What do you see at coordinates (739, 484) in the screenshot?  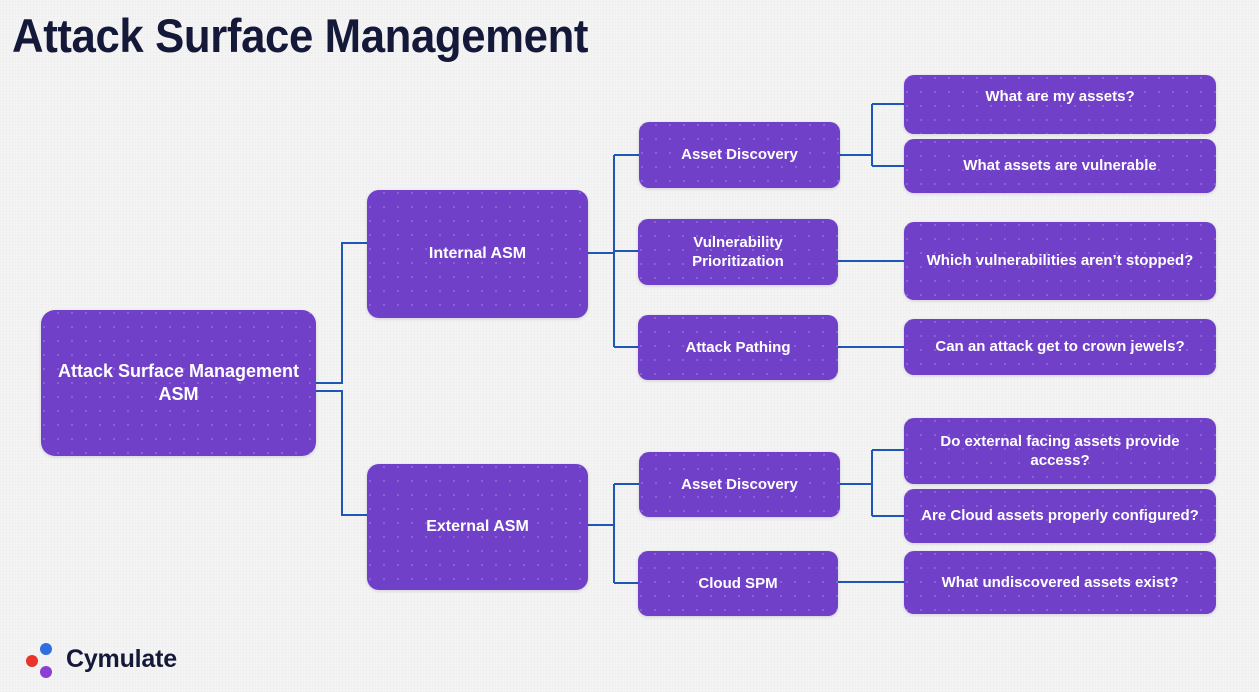 I see `node-external-asset-discovery: Asset Discovery` at bounding box center [739, 484].